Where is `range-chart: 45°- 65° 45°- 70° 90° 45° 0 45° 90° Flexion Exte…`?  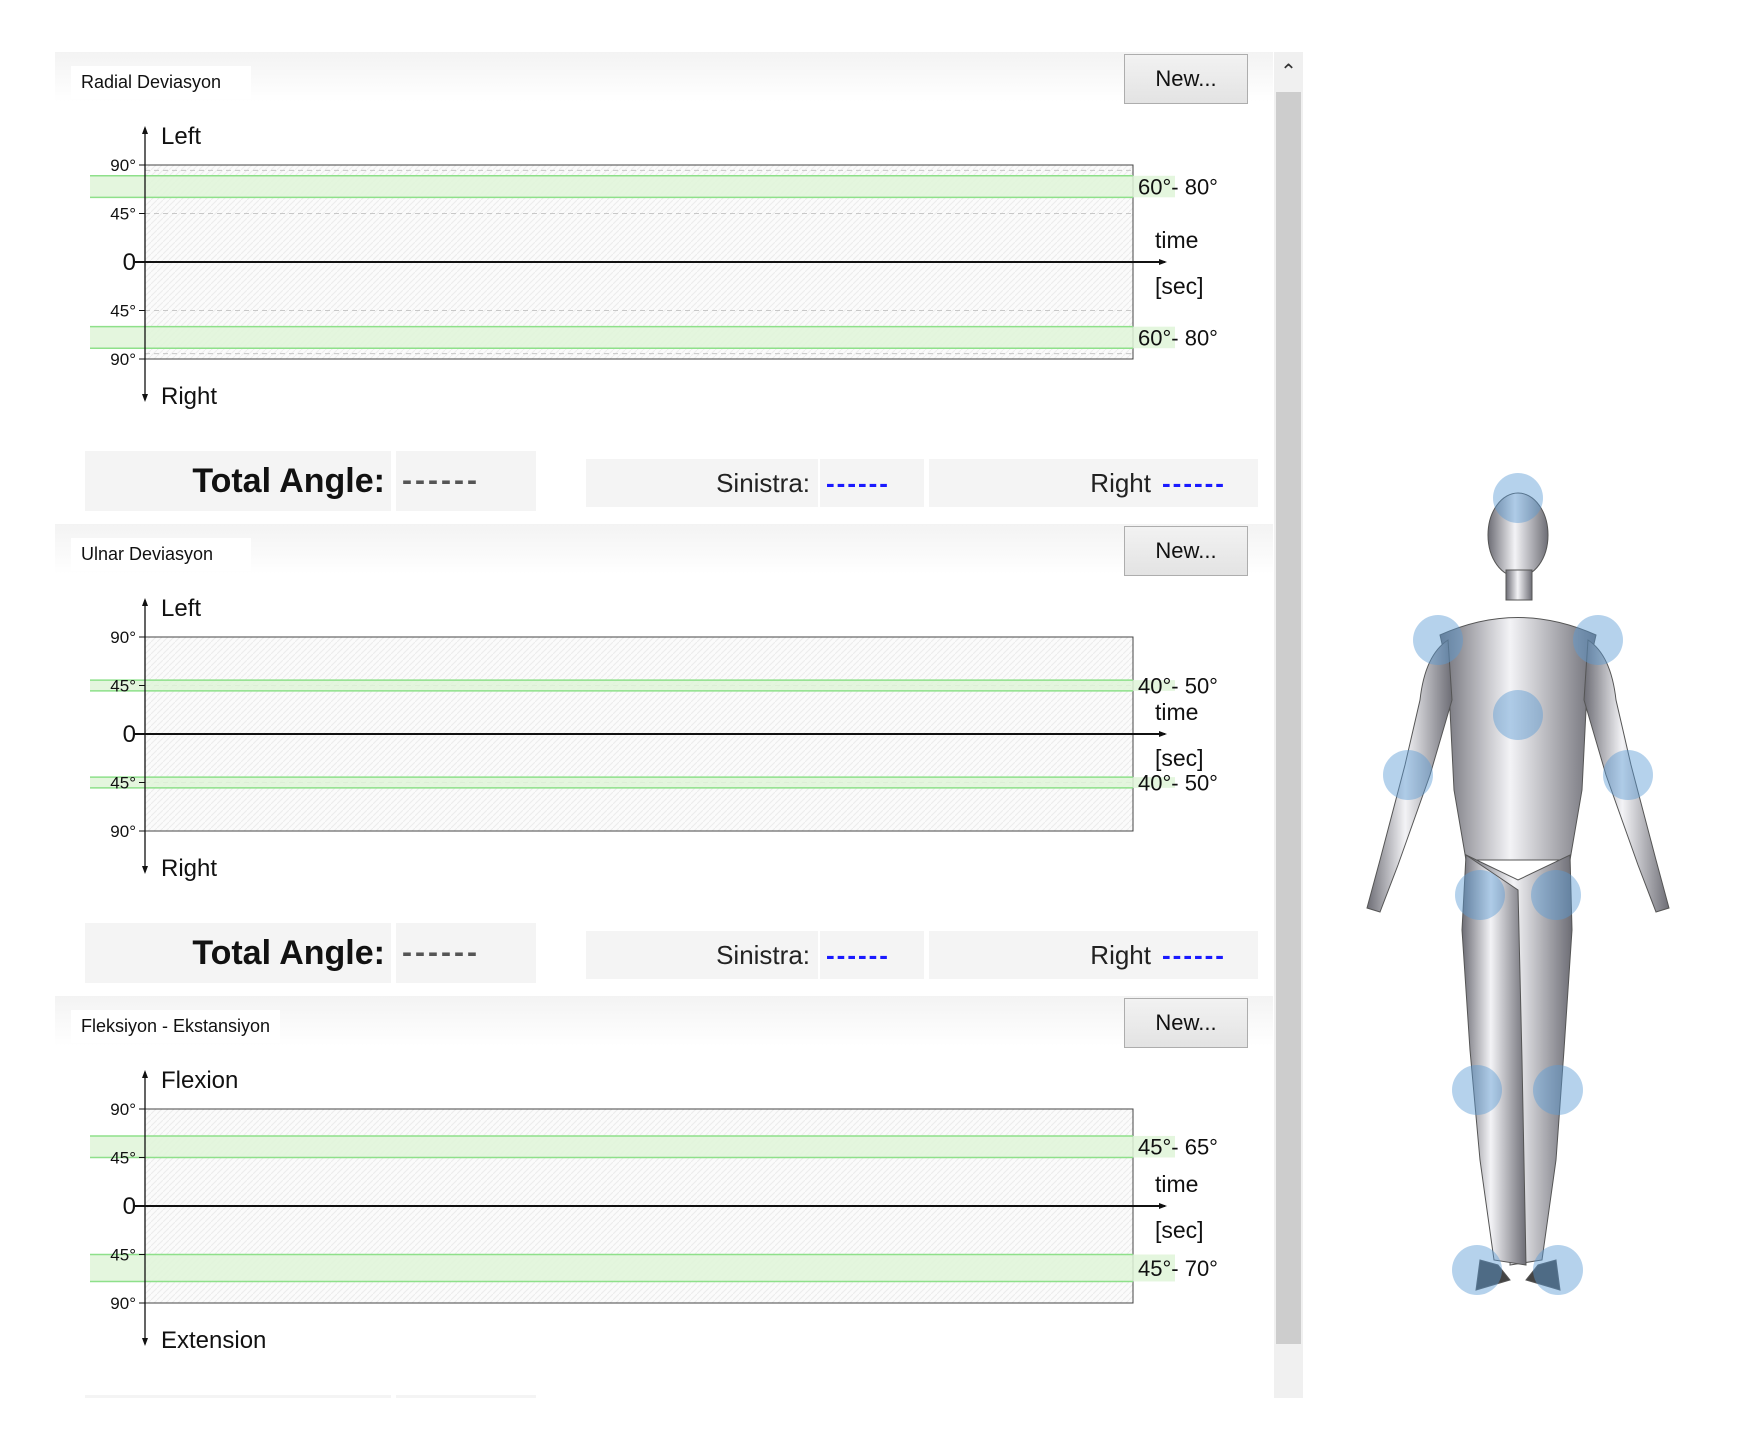
range-chart: 45°- 65° 45°- 70° 90° 45° 0 45° 90° Flexion Exte… is located at coordinates (654, 1210).